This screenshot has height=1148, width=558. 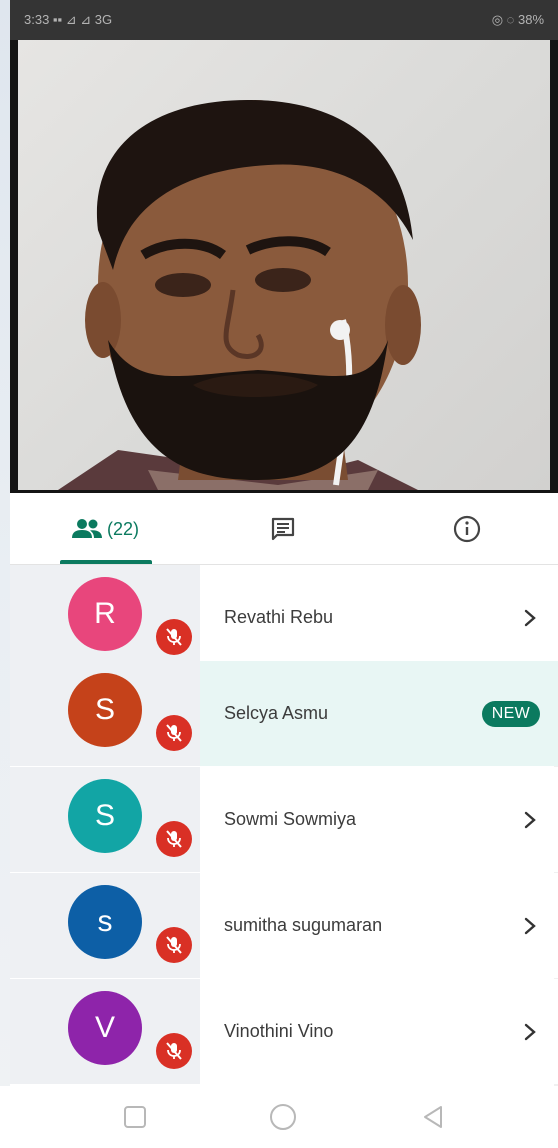 I want to click on participant-row: s sumitha sugumaran, so click(x=284, y=925).